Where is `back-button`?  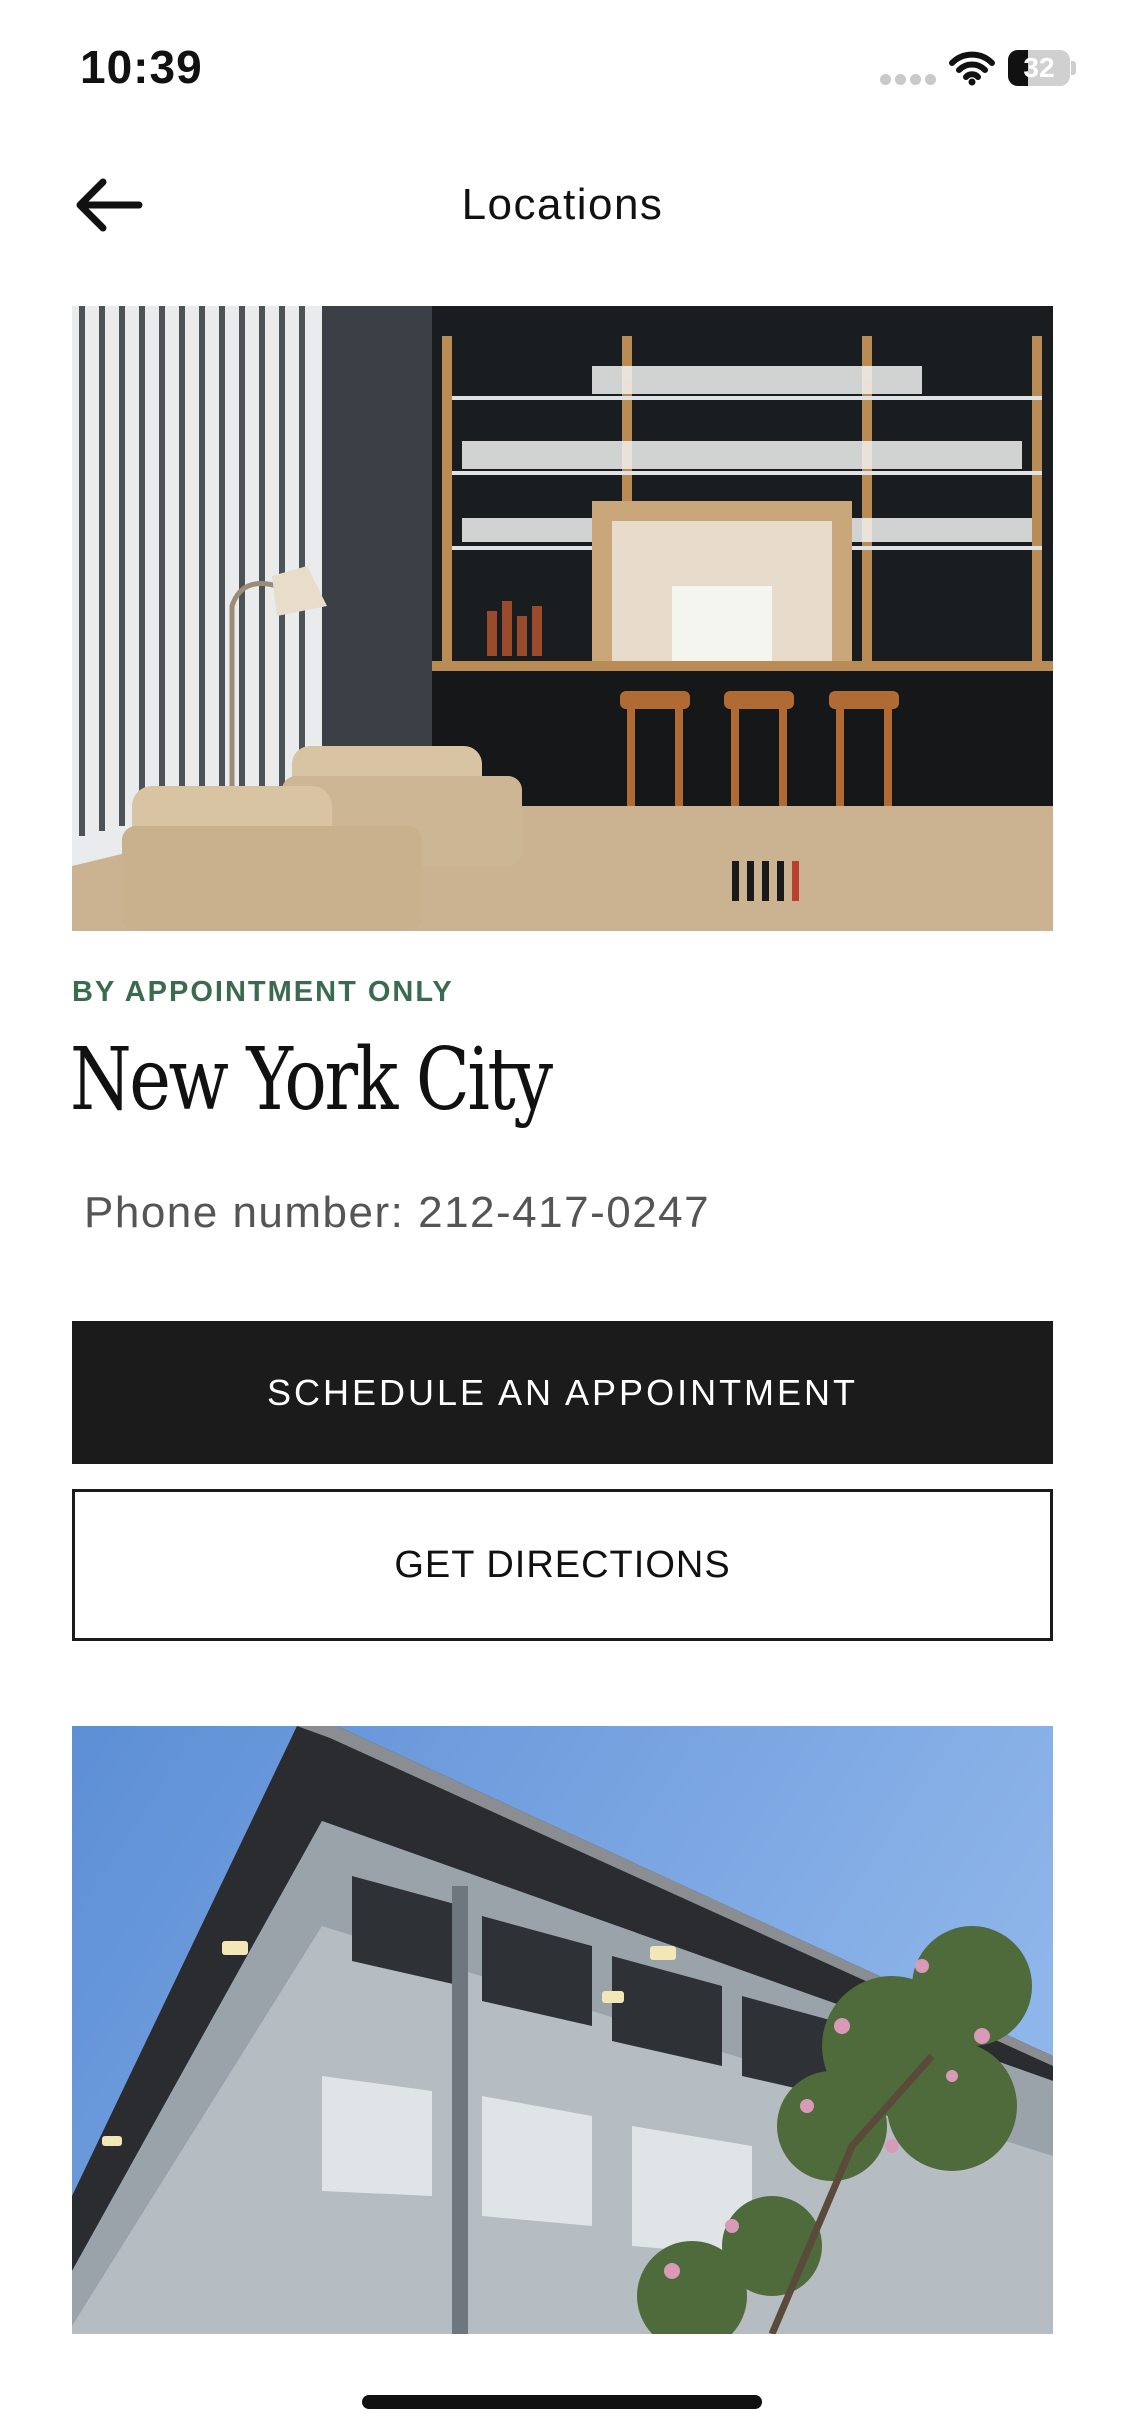 back-button is located at coordinates (108, 205).